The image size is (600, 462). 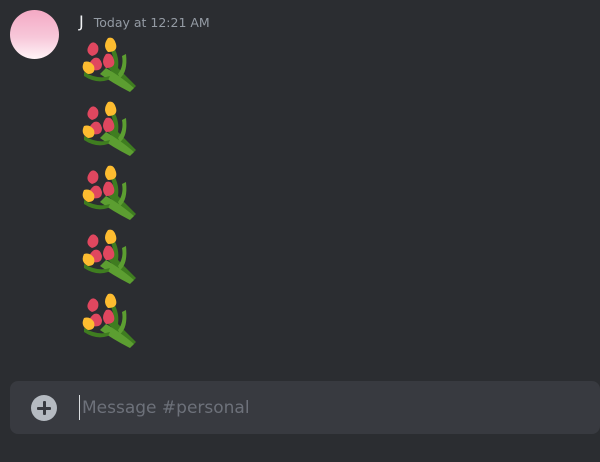 I want to click on message-composer, so click(x=305, y=407).